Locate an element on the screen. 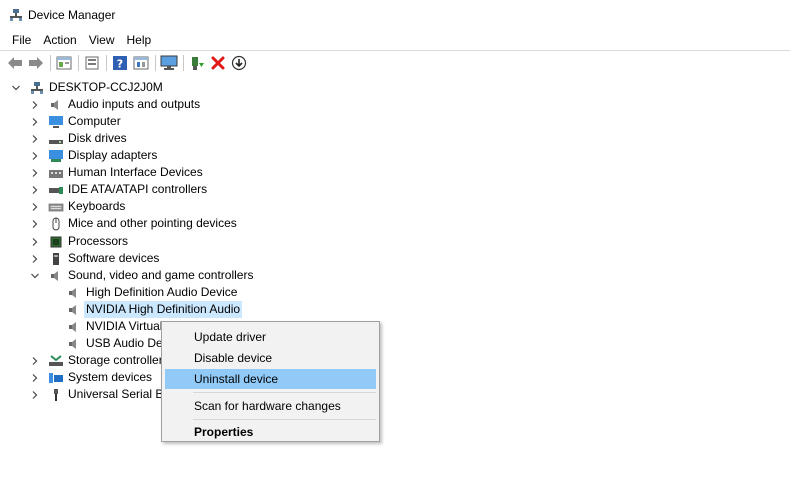 The width and height of the screenshot is (800, 500). tree-item-processors: Processors is located at coordinates (79, 241).